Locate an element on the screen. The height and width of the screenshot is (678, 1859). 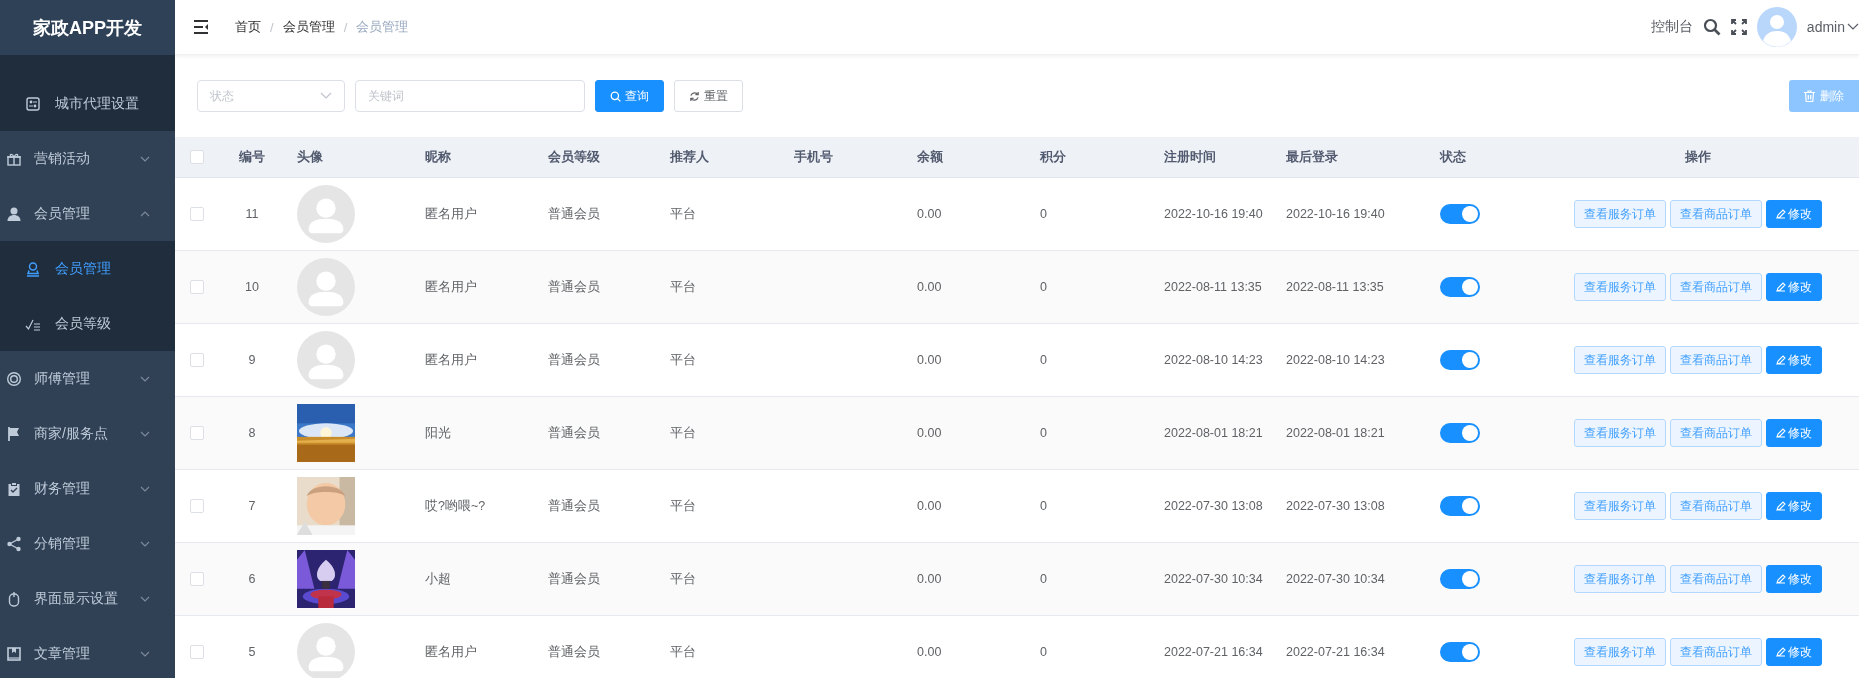
sliders-icon is located at coordinates (33, 103).